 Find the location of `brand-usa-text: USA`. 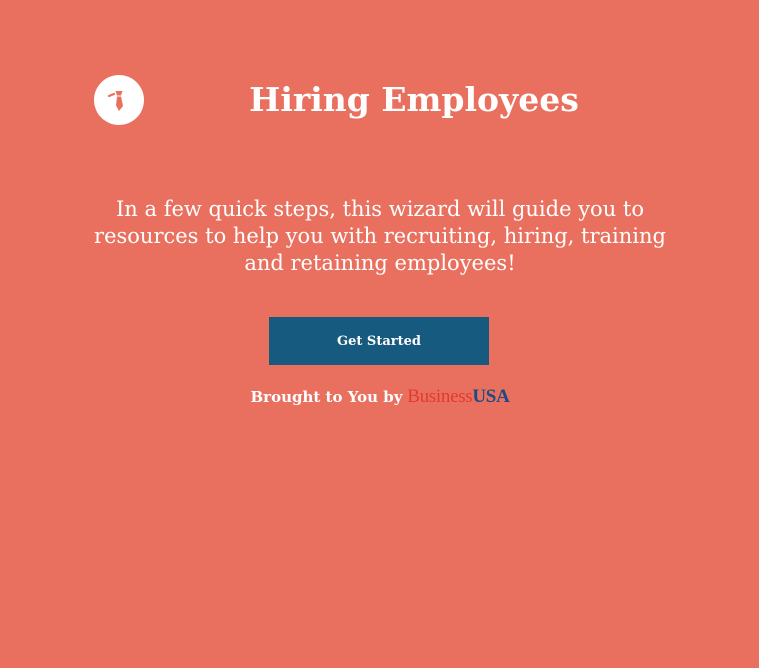

brand-usa-text: USA is located at coordinates (491, 396).